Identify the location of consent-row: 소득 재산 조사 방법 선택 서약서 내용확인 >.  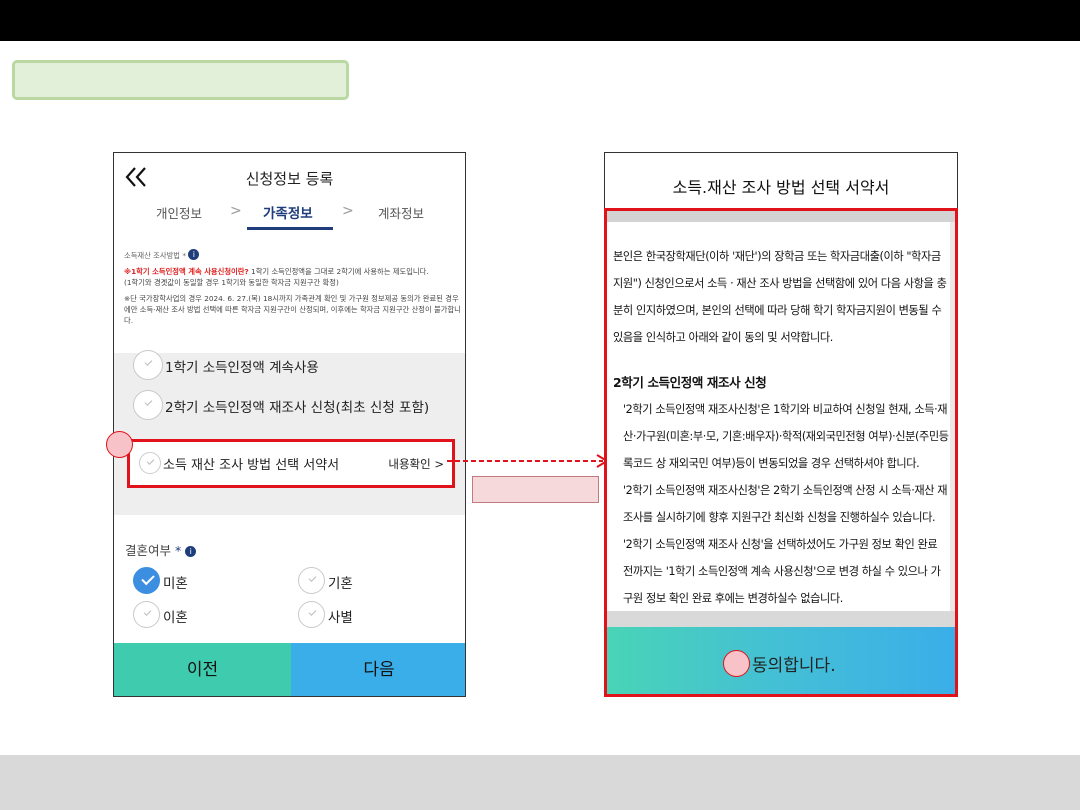
(291, 463).